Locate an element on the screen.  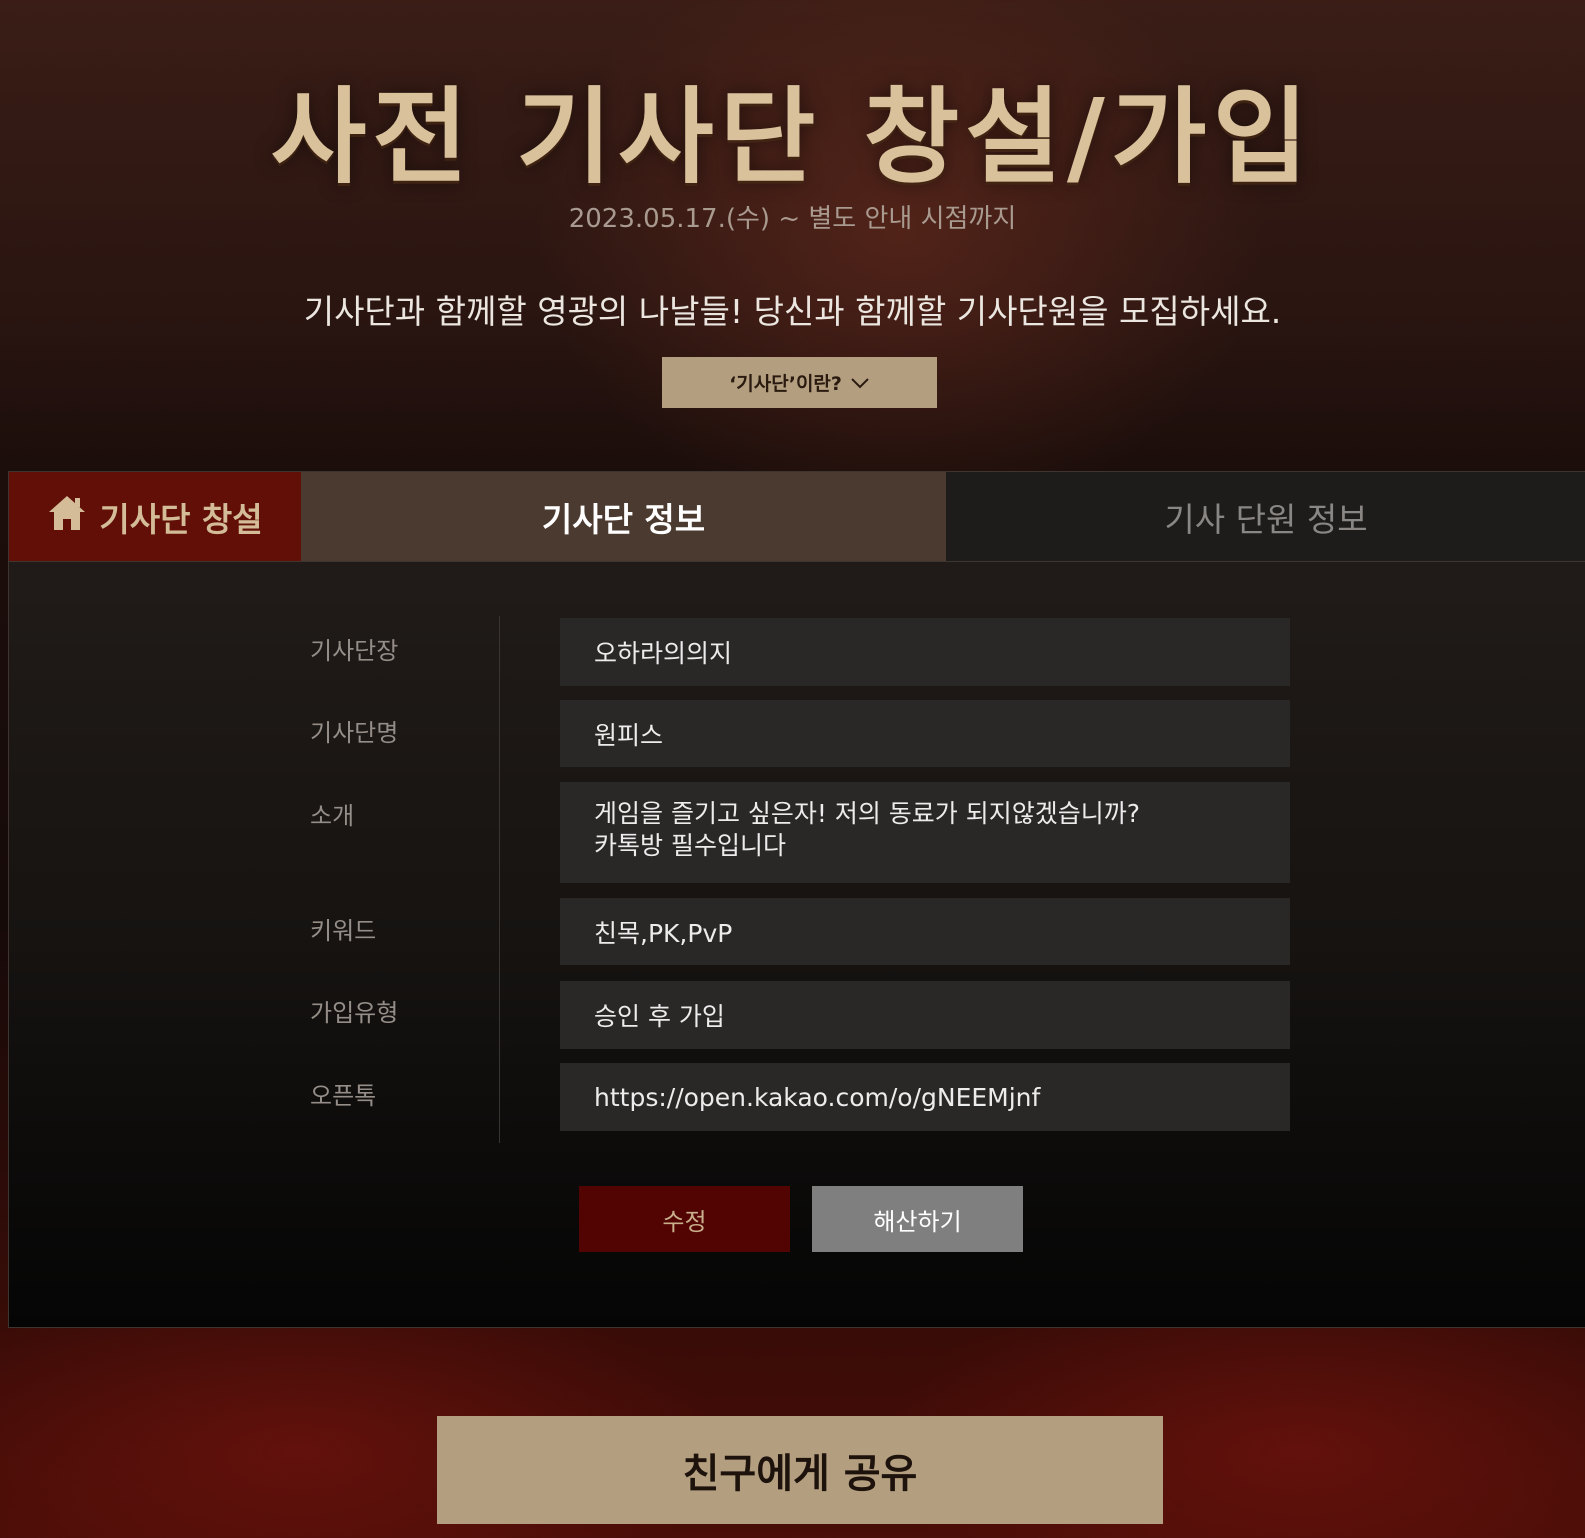
share-with-friends-button: 친구에게 공유 is located at coordinates (800, 1470).